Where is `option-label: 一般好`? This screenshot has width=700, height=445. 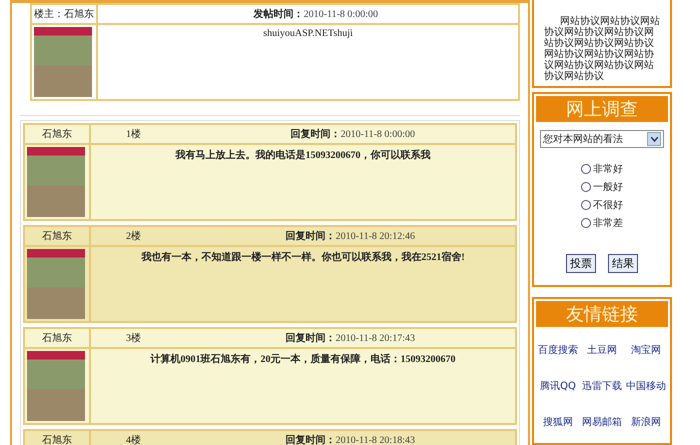
option-label: 一般好 is located at coordinates (608, 187).